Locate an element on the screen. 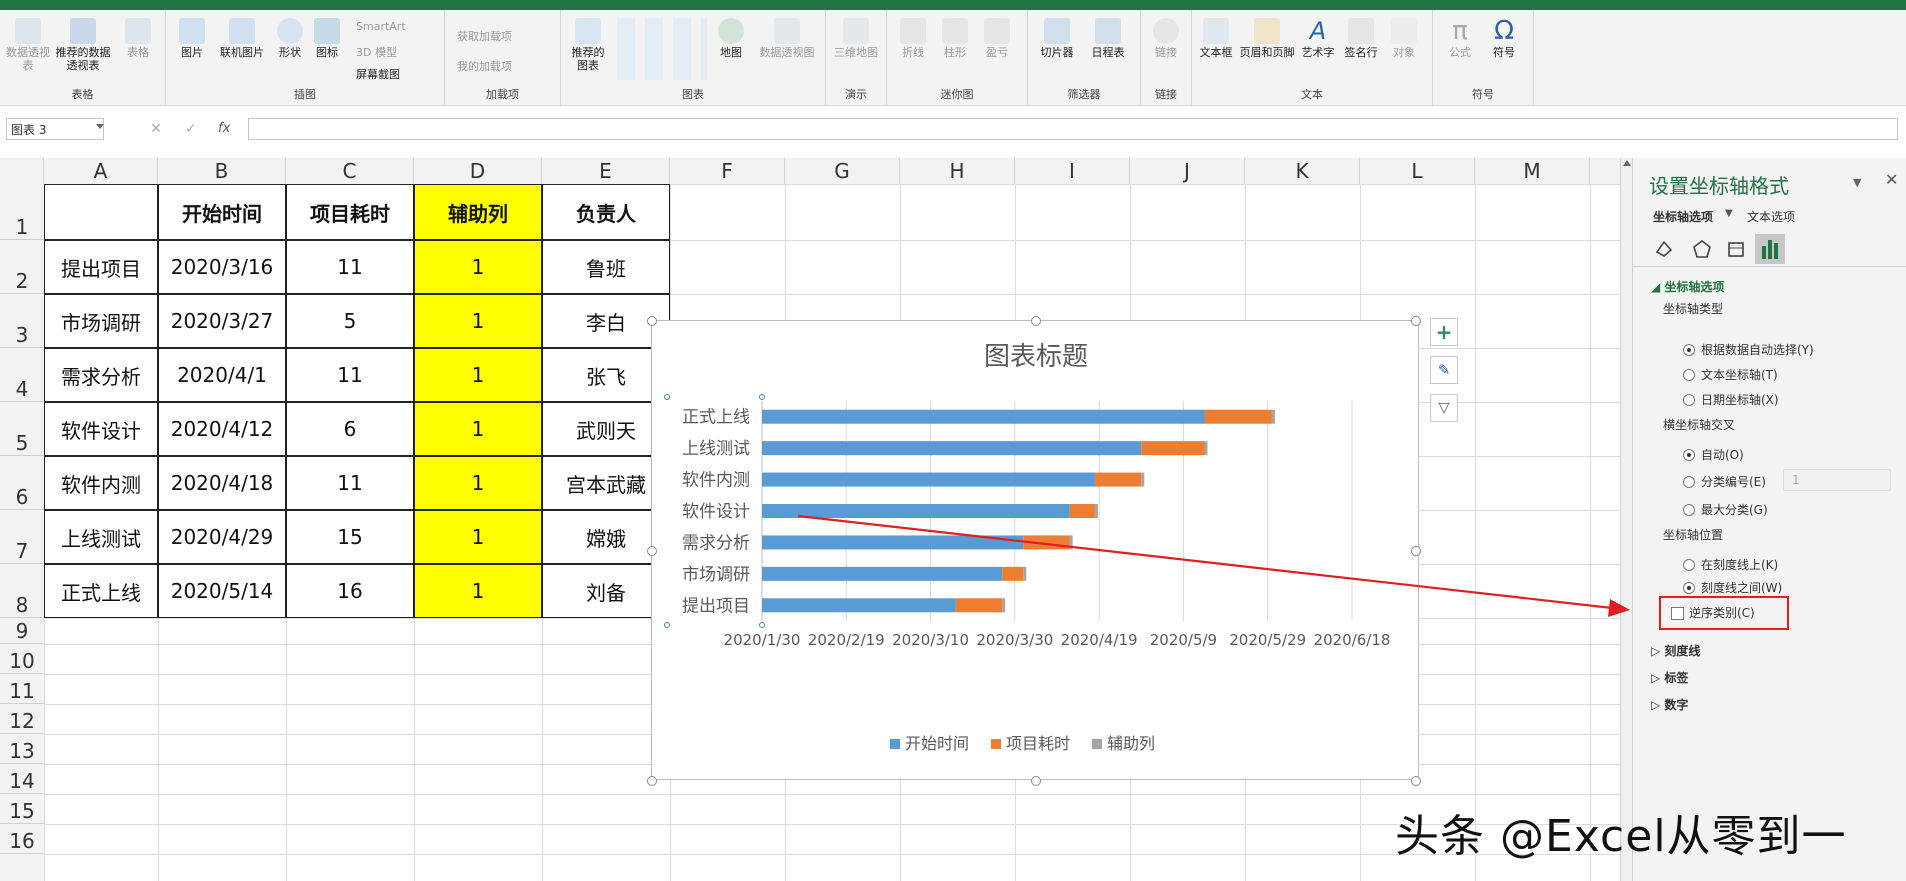 This screenshot has width=1906, height=881. table-cell: 上线测试 is located at coordinates (101, 537).